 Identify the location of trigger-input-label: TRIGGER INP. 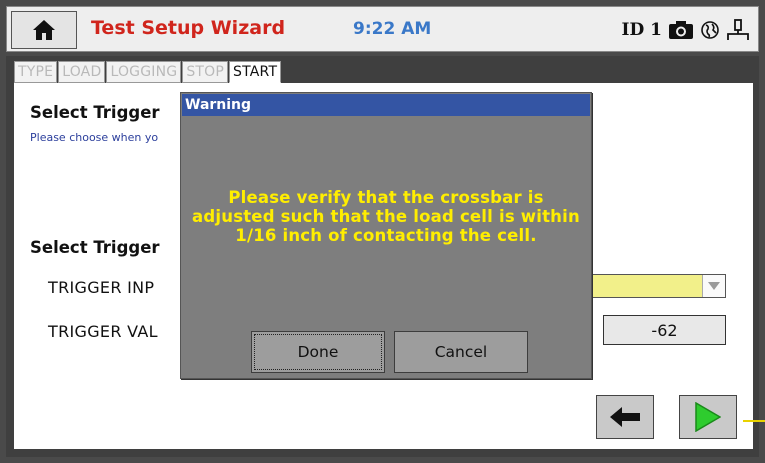
(101, 287).